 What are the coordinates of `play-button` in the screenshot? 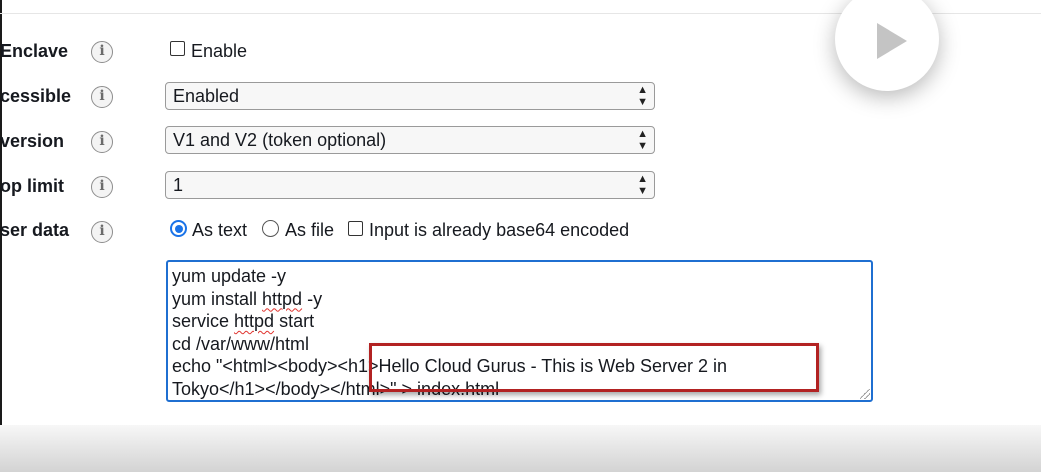 It's located at (887, 45).